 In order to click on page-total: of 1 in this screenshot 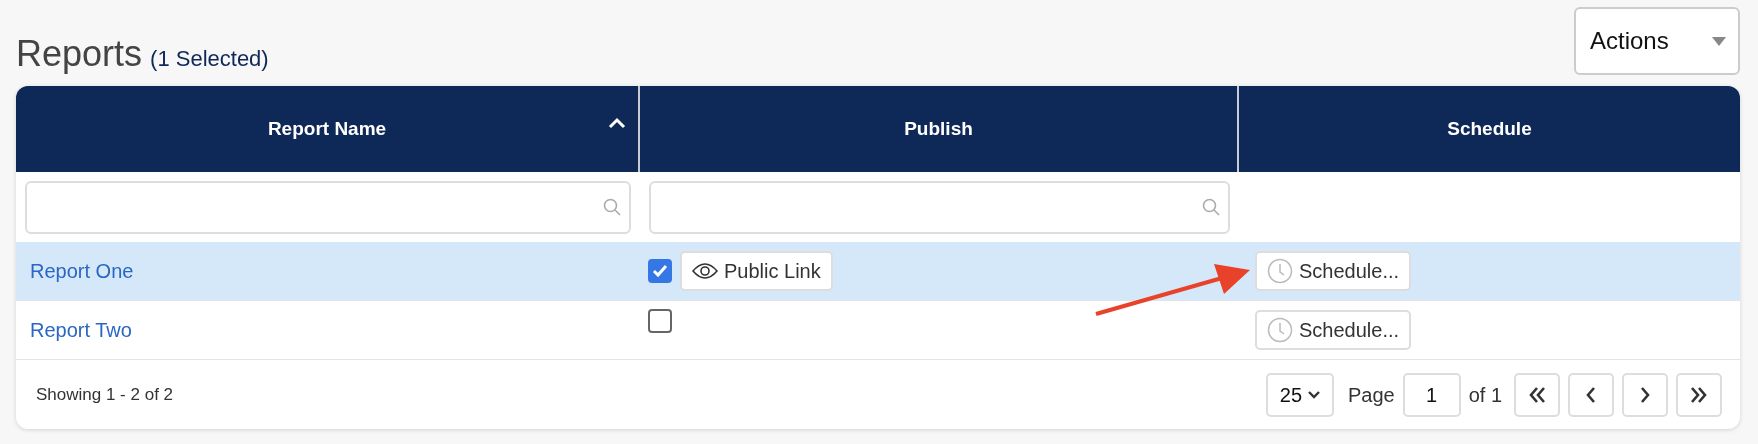, I will do `click(1485, 395)`.